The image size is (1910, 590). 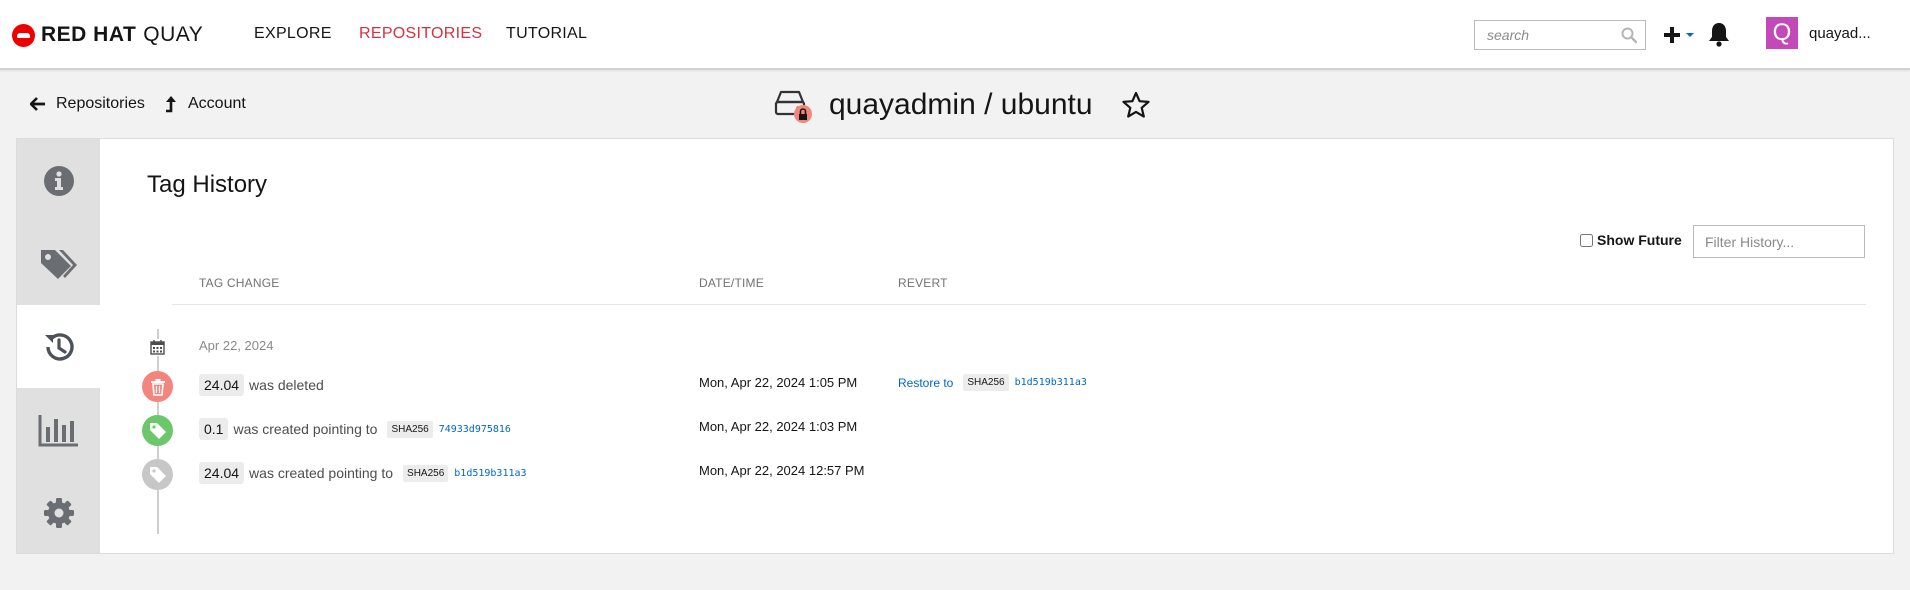 What do you see at coordinates (1782, 33) in the screenshot?
I see `avatar: Q` at bounding box center [1782, 33].